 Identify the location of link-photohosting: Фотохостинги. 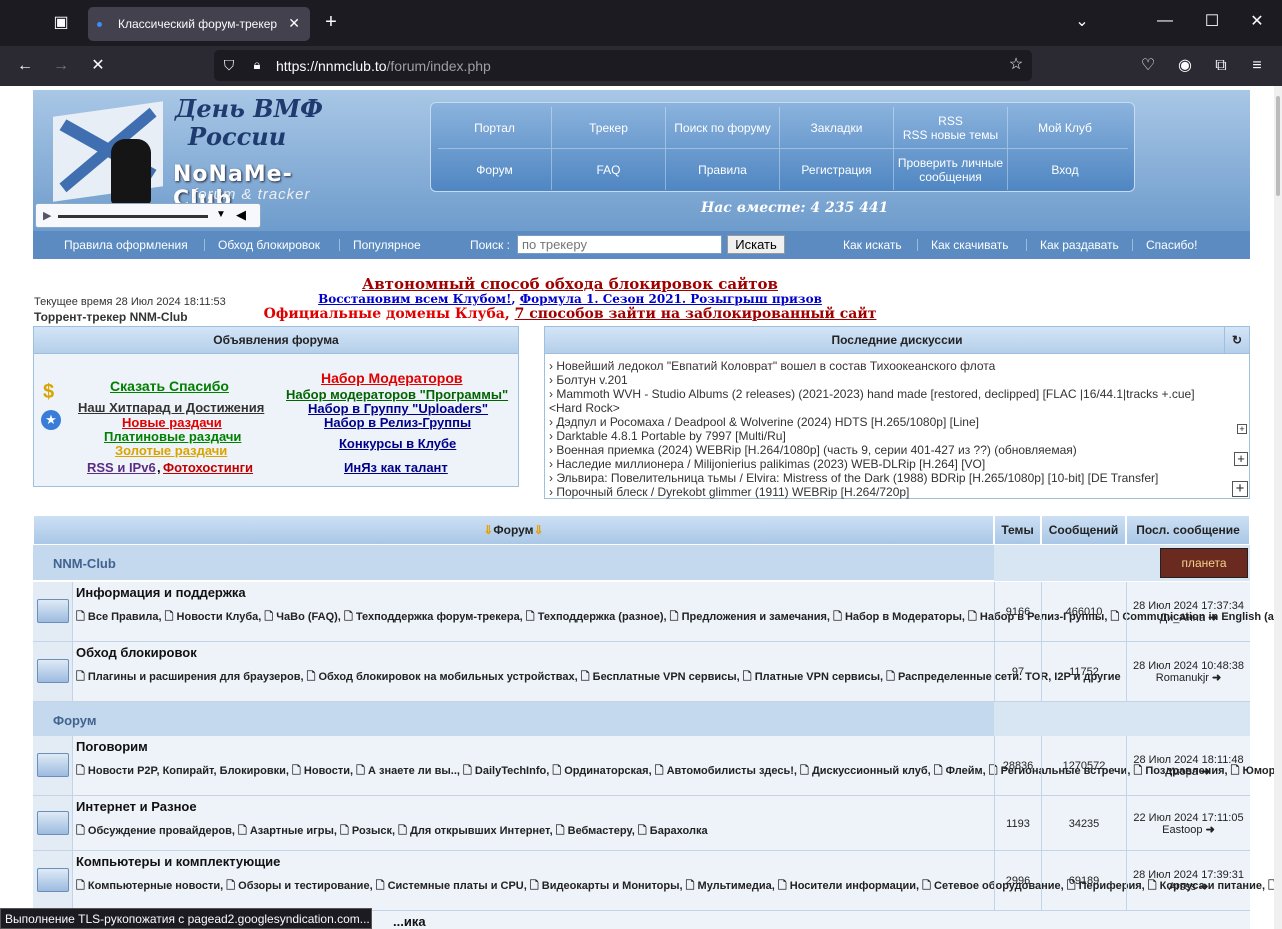
(208, 467).